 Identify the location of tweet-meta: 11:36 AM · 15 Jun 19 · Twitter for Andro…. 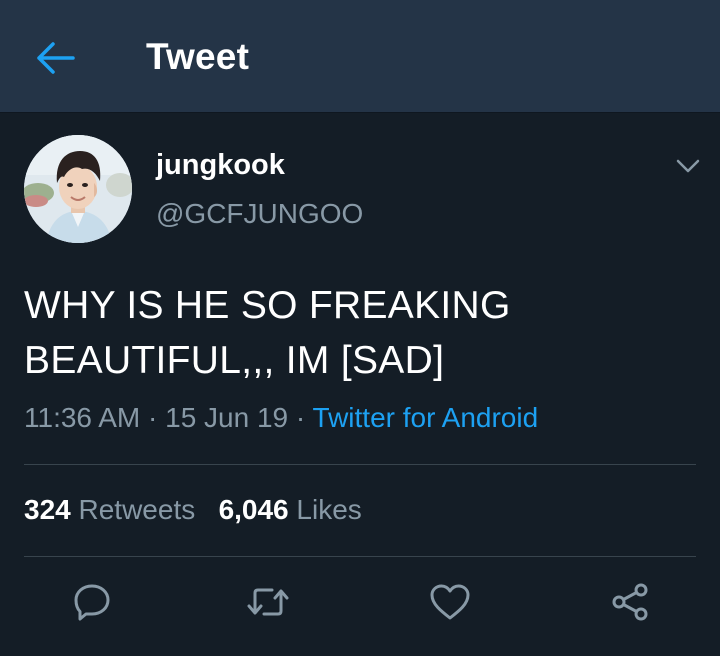
(281, 418).